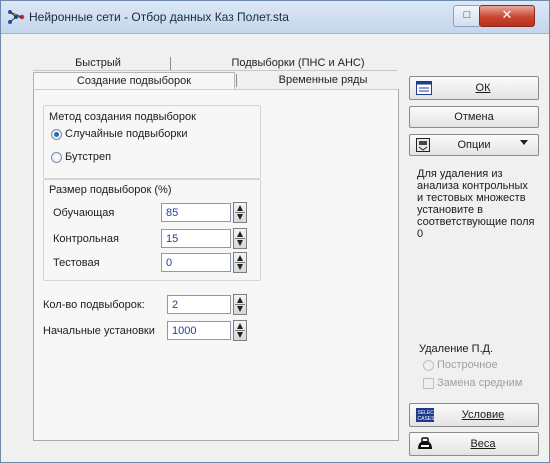 Image resolution: width=550 pixels, height=463 pixels. What do you see at coordinates (94, 305) in the screenshot?
I see `count-label: Кол-во подвыборок:` at bounding box center [94, 305].